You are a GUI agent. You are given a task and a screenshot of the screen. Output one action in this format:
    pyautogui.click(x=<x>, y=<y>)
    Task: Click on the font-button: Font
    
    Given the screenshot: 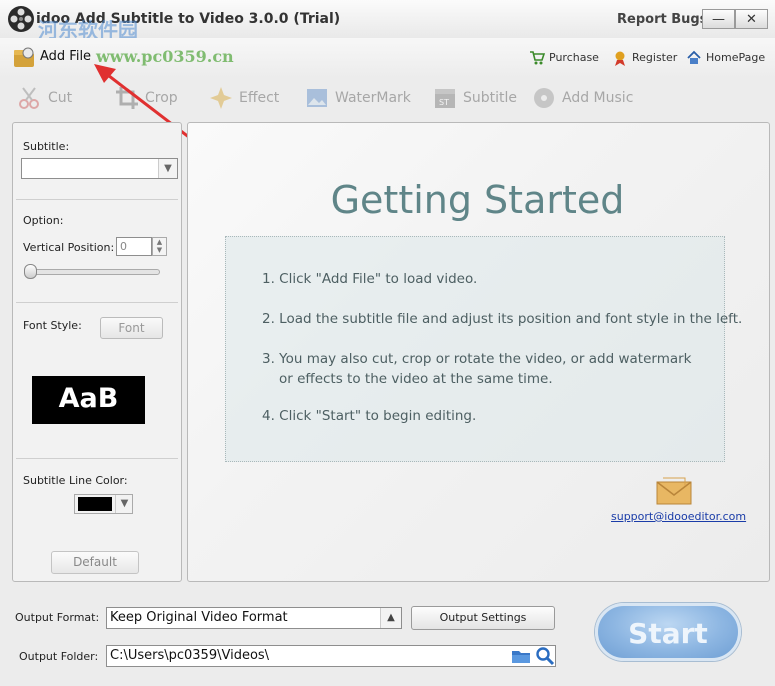 What is the action you would take?
    pyautogui.click(x=131, y=328)
    